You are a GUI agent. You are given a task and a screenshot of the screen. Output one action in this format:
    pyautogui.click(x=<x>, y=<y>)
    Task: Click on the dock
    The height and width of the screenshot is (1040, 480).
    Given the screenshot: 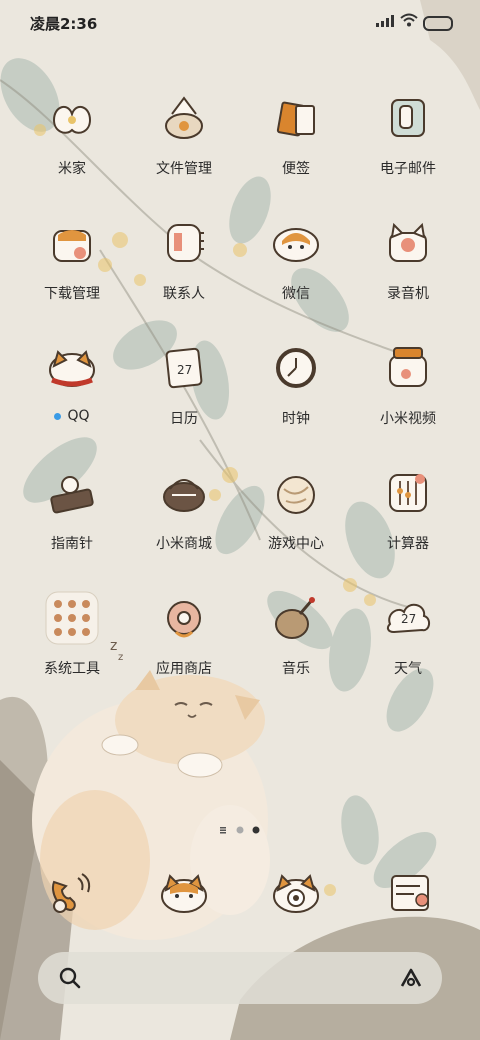 What is the action you would take?
    pyautogui.click(x=240, y=896)
    